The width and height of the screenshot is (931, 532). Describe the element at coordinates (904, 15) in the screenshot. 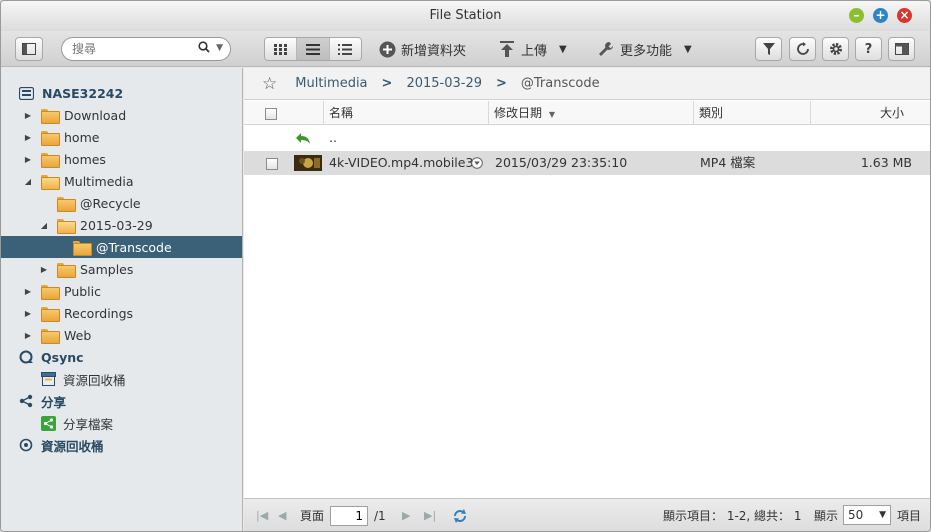

I see `close-icon: ×` at that location.